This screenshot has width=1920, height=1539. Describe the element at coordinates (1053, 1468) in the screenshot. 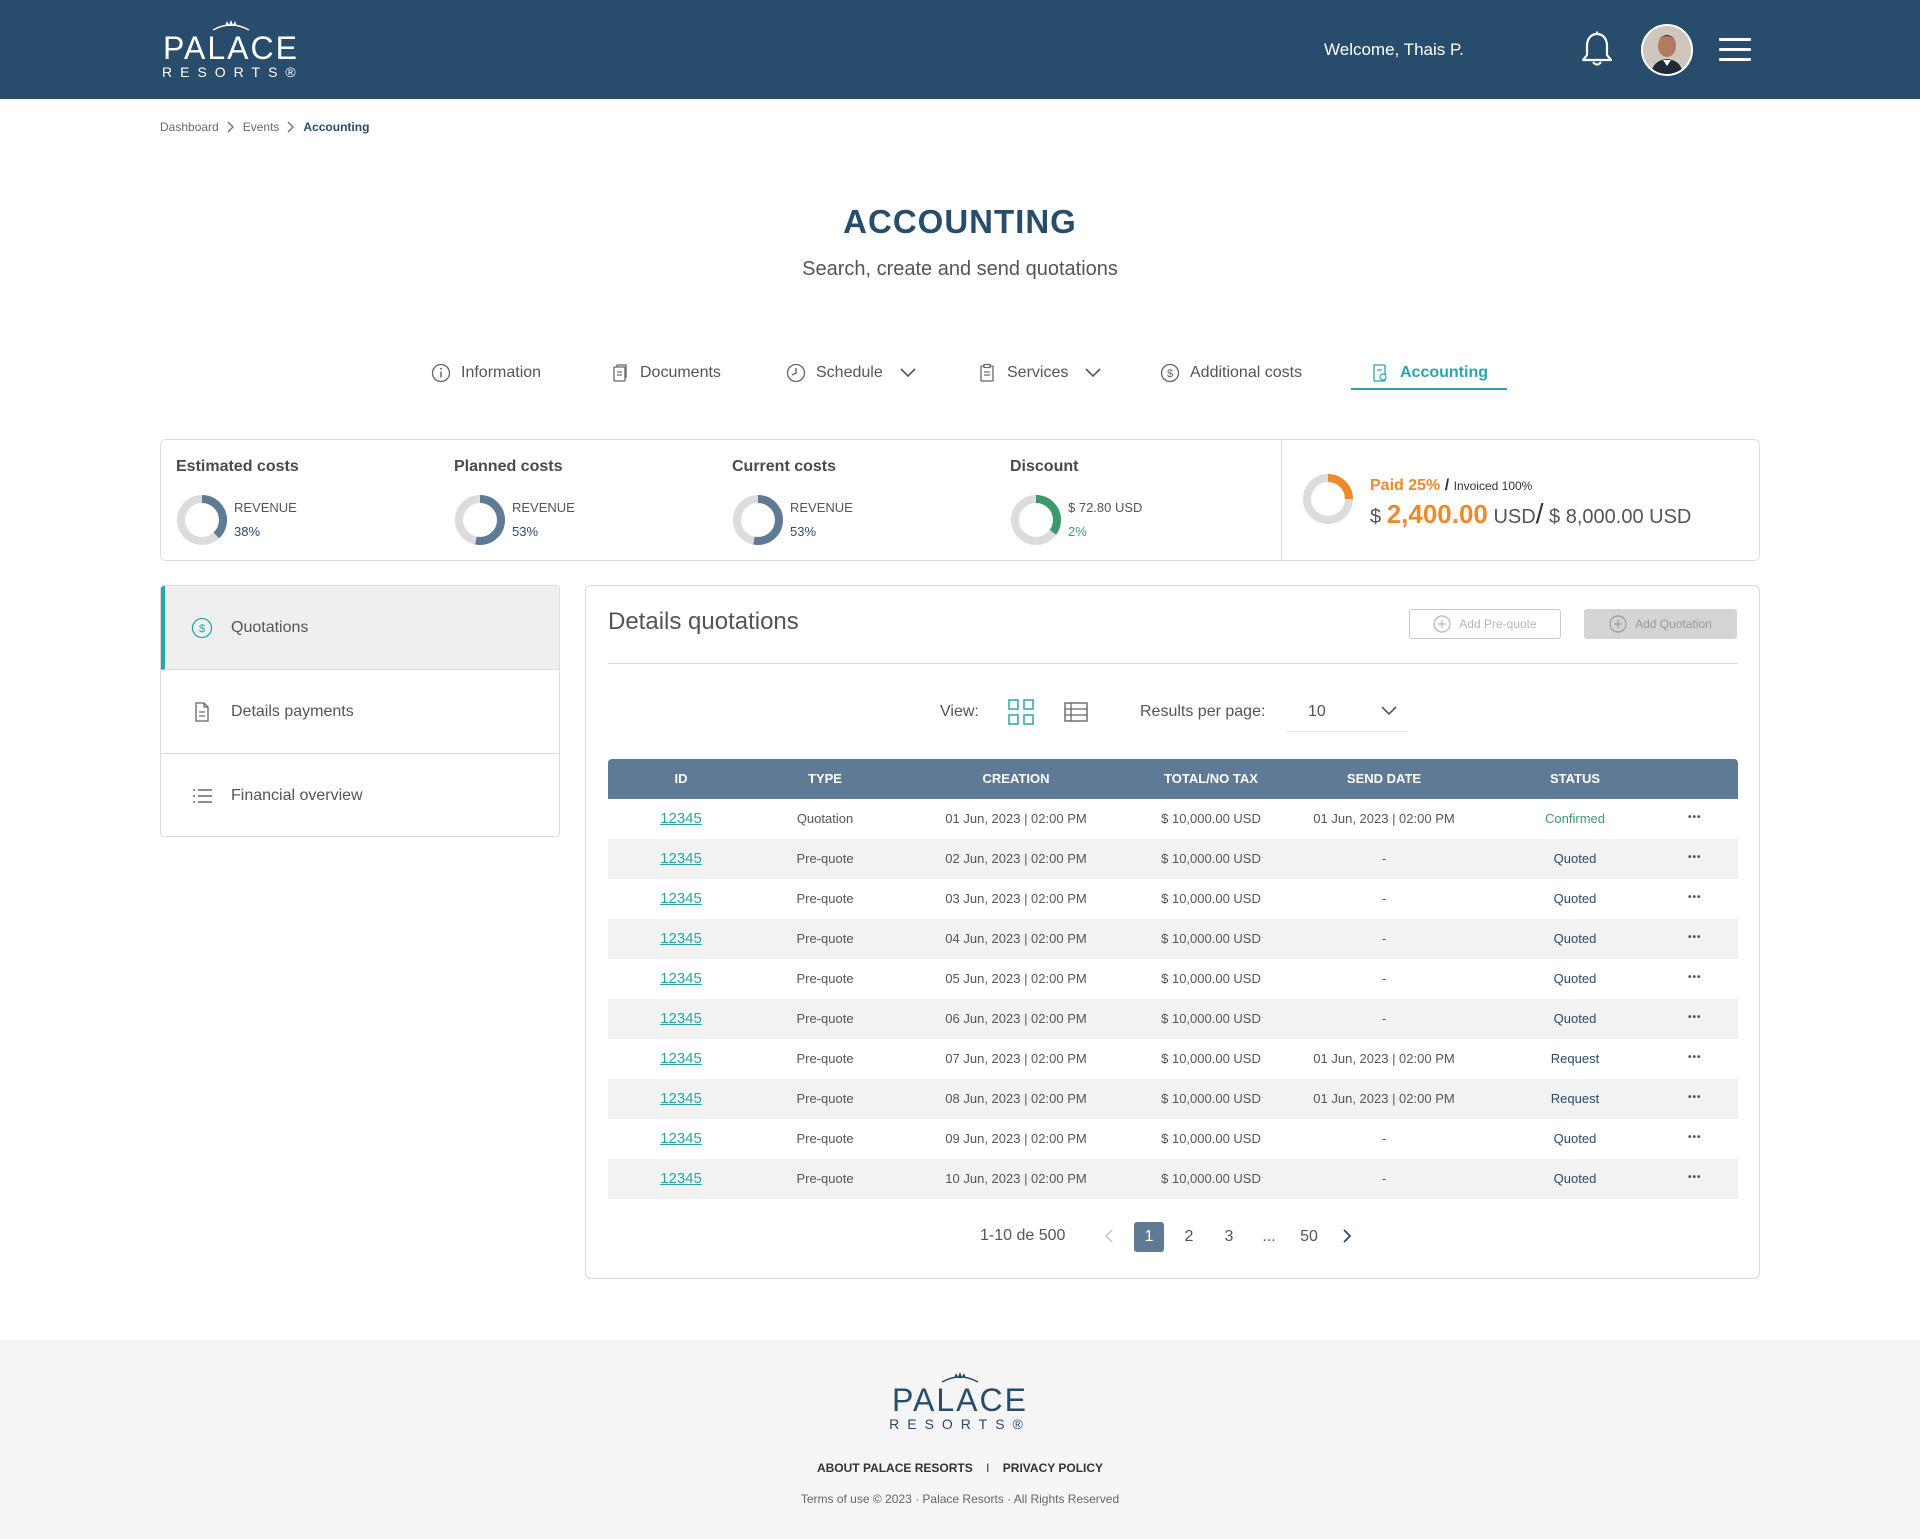

I see `privacy-policy-link: PRIVACY POLICY` at that location.